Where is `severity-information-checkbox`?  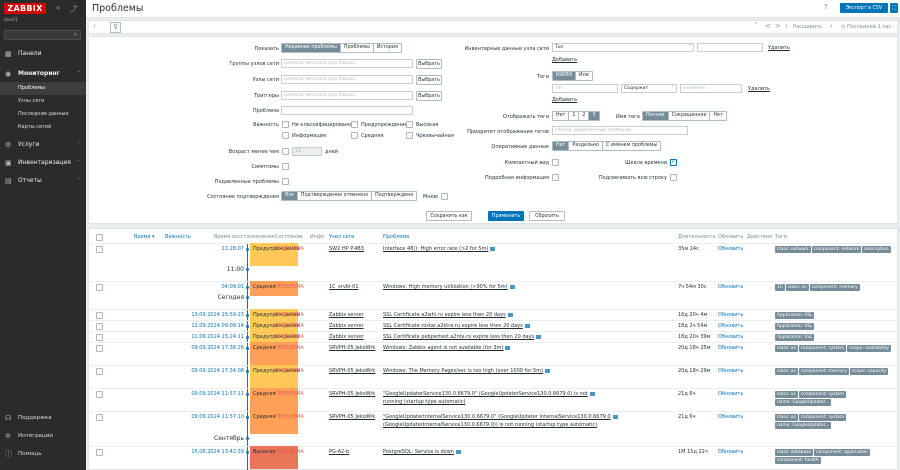 severity-information-checkbox is located at coordinates (285, 135).